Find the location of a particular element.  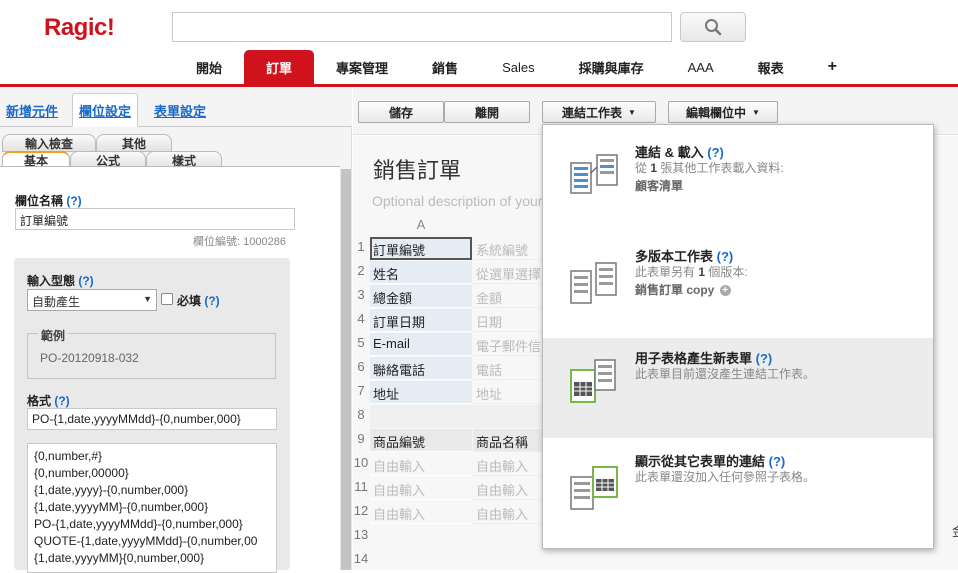

format-option: {1,date,yyyyMM}-{0,number,000} is located at coordinates (152, 507).